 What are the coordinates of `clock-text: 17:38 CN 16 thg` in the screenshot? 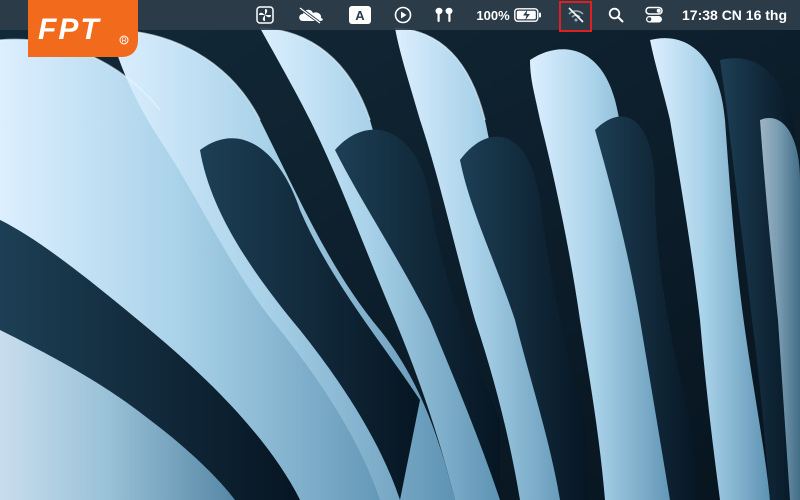 It's located at (735, 15).